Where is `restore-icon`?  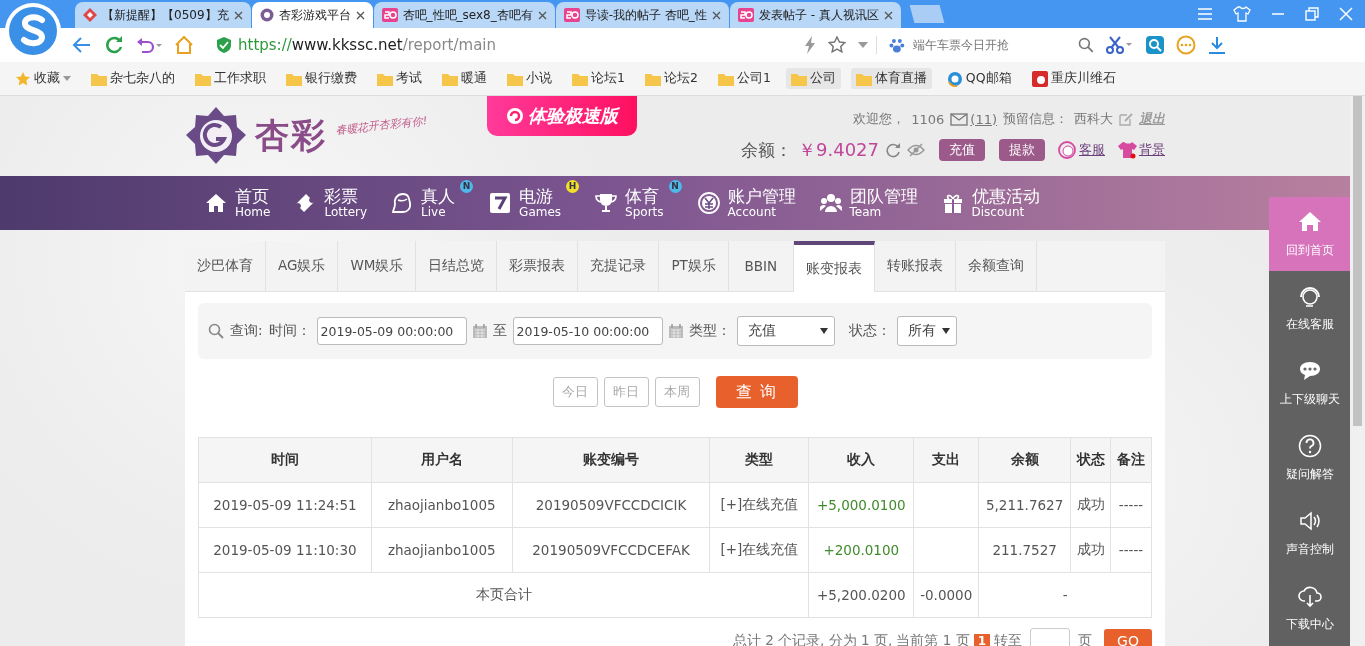
restore-icon is located at coordinates (1312, 14).